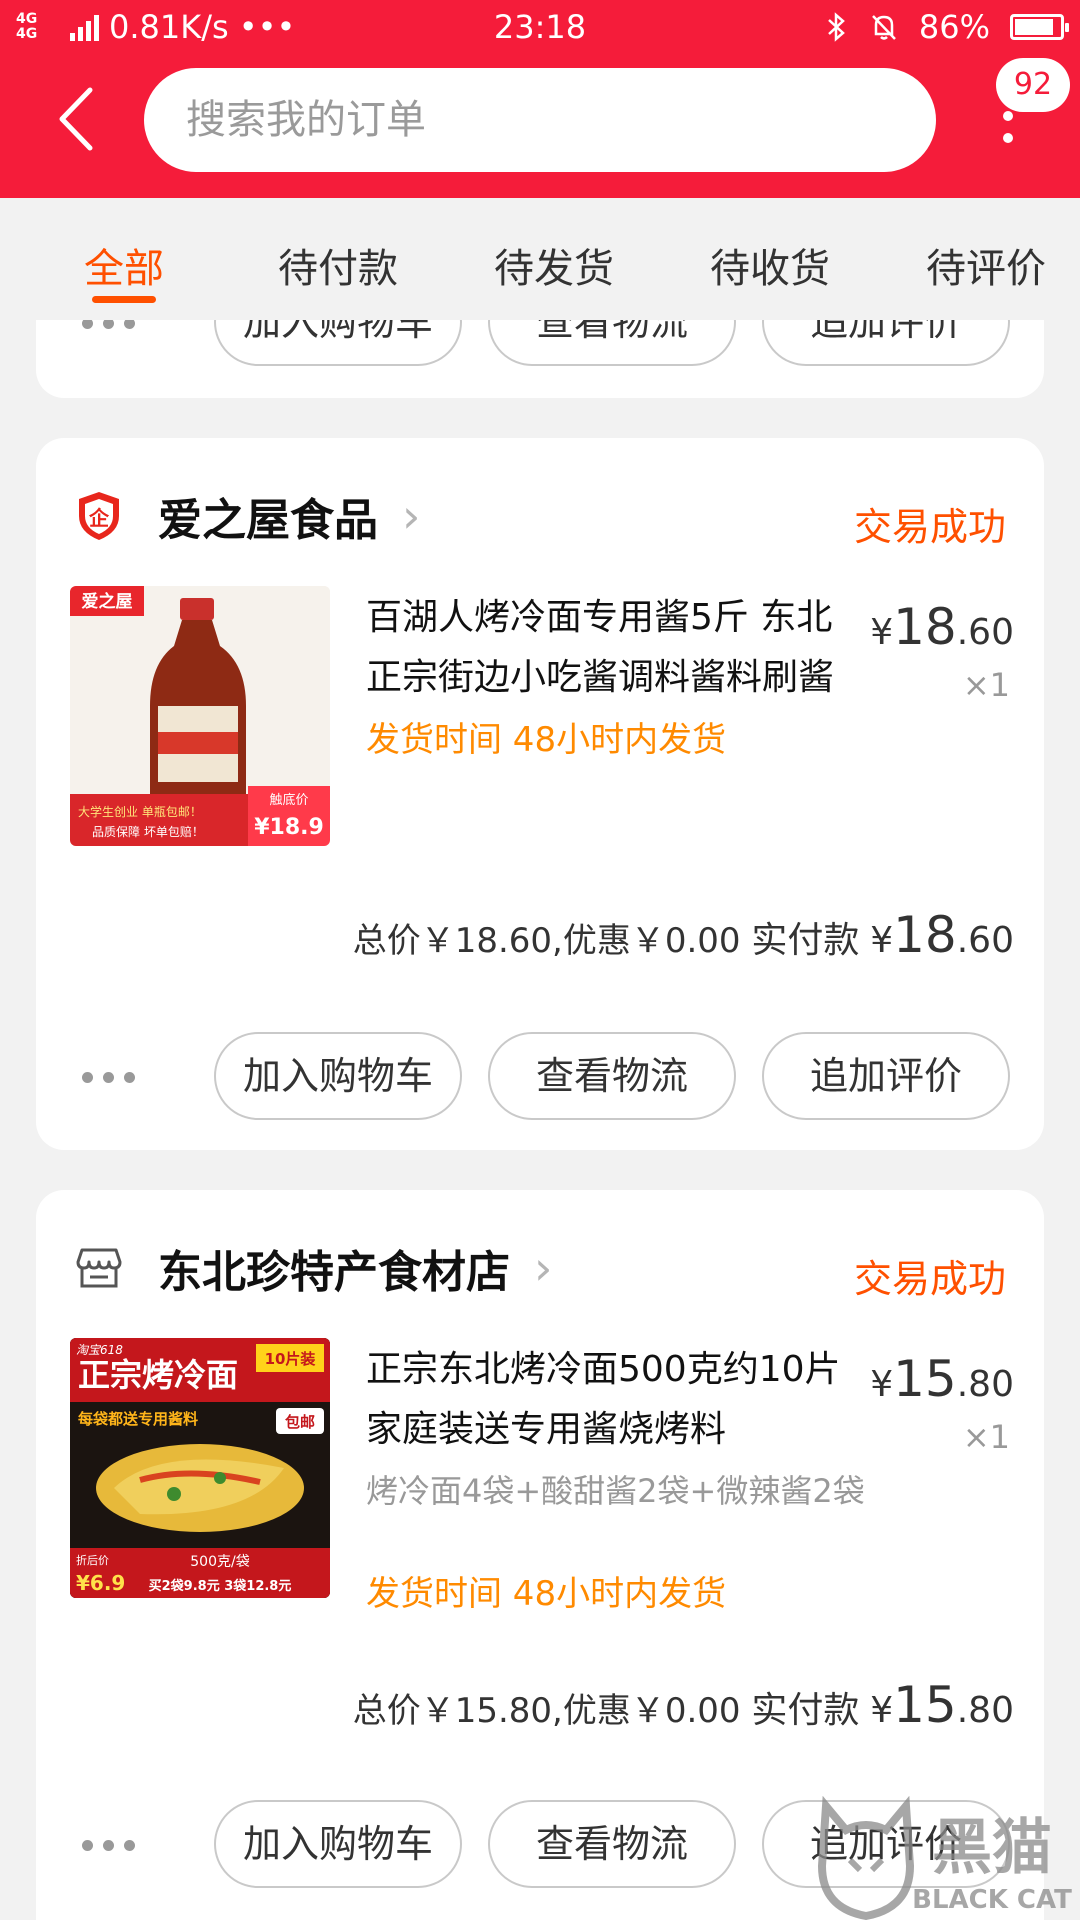  What do you see at coordinates (986, 265) in the screenshot?
I see `tab-pending-review: 待评价` at bounding box center [986, 265].